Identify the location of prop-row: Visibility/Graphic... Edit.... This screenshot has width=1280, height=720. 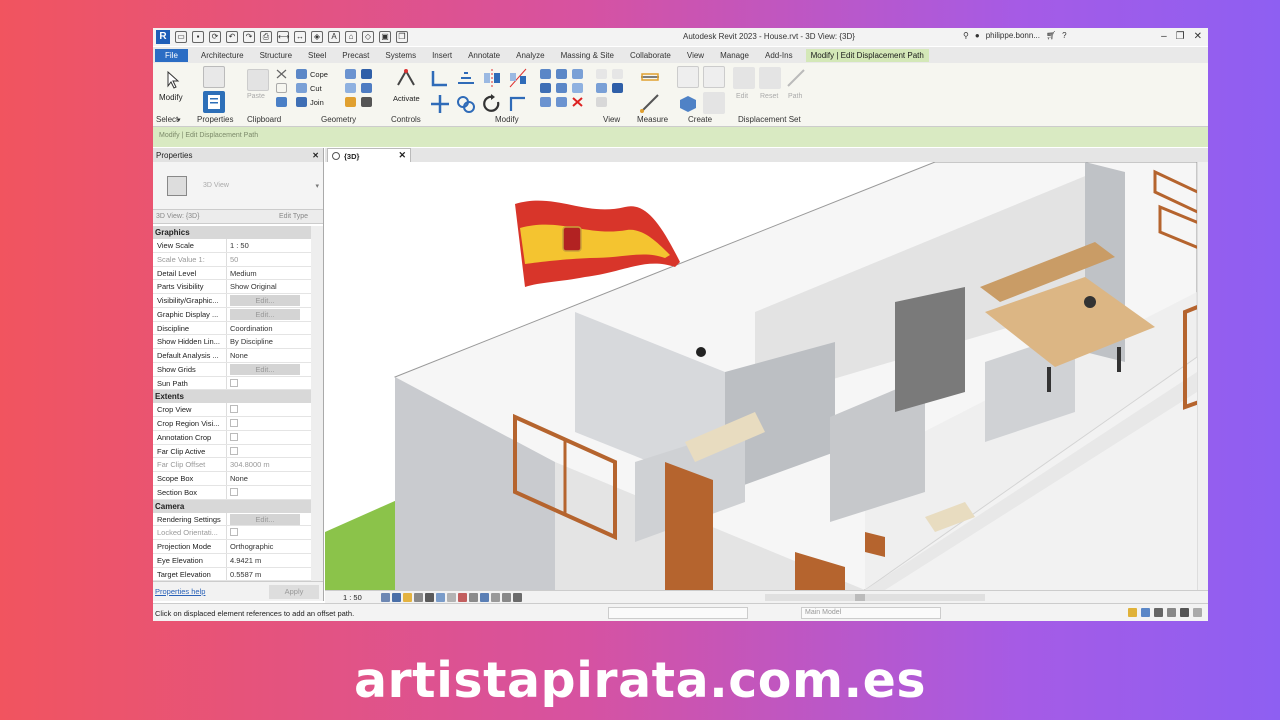
(232, 301).